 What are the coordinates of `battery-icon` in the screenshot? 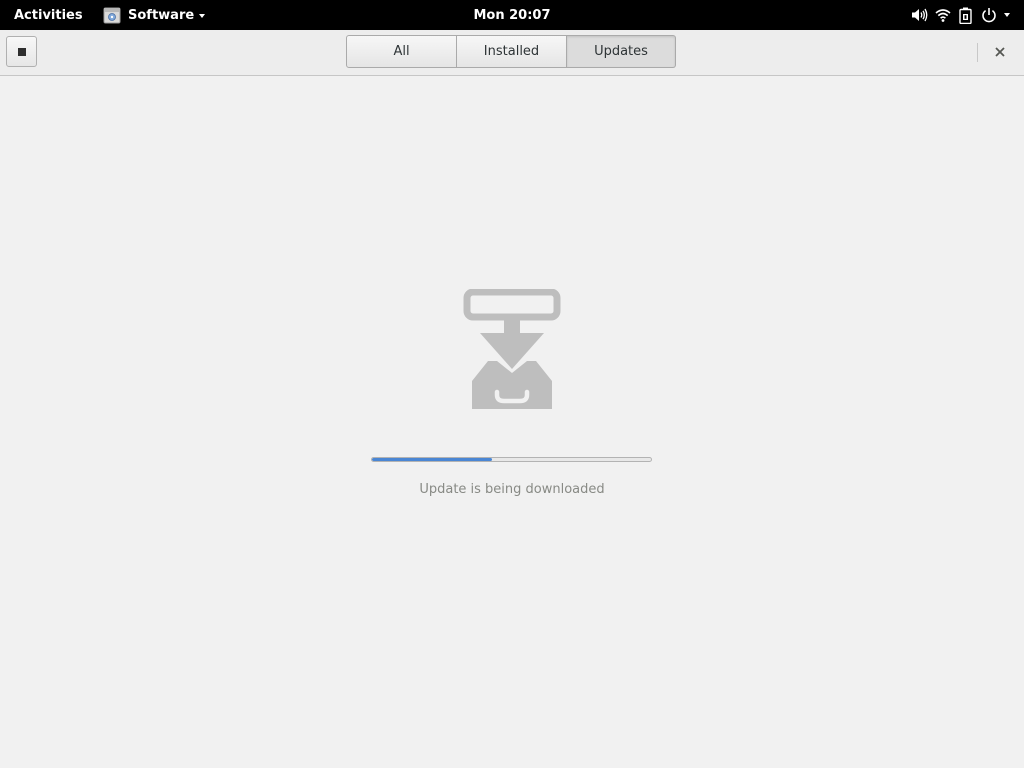 It's located at (965, 15).